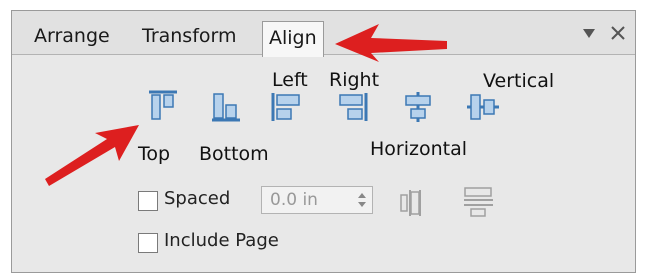 Image resolution: width=645 pixels, height=279 pixels. What do you see at coordinates (419, 149) in the screenshot?
I see `callout-horizontal: Horizontal` at bounding box center [419, 149].